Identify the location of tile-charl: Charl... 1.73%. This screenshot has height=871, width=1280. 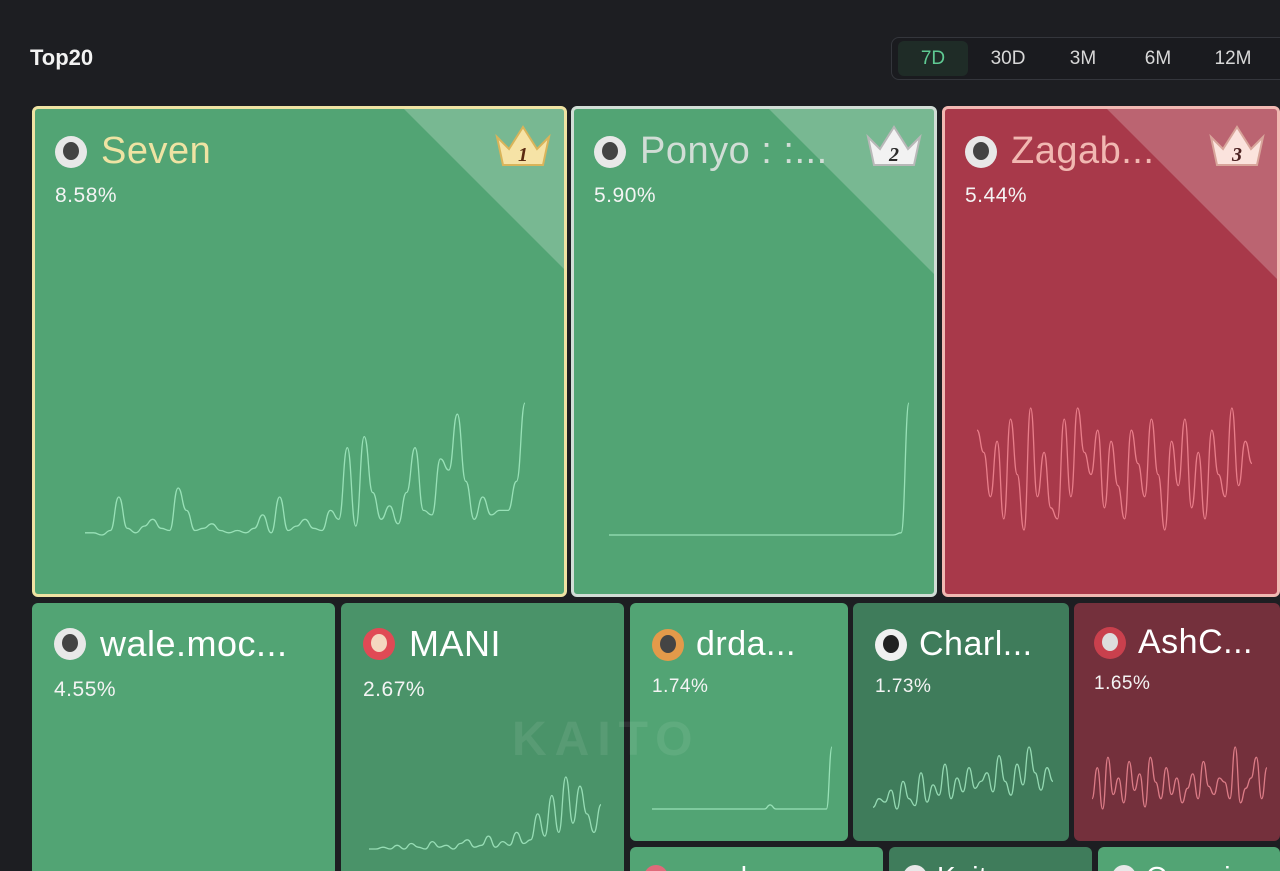
(961, 722).